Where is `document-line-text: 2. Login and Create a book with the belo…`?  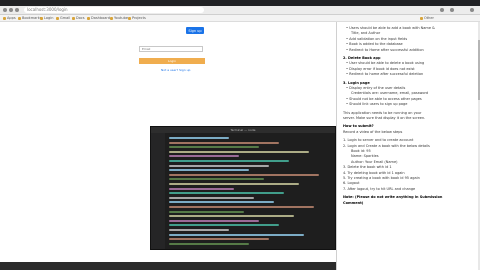 document-line-text: 2. Login and Create a book with the belo… is located at coordinates (386, 145).